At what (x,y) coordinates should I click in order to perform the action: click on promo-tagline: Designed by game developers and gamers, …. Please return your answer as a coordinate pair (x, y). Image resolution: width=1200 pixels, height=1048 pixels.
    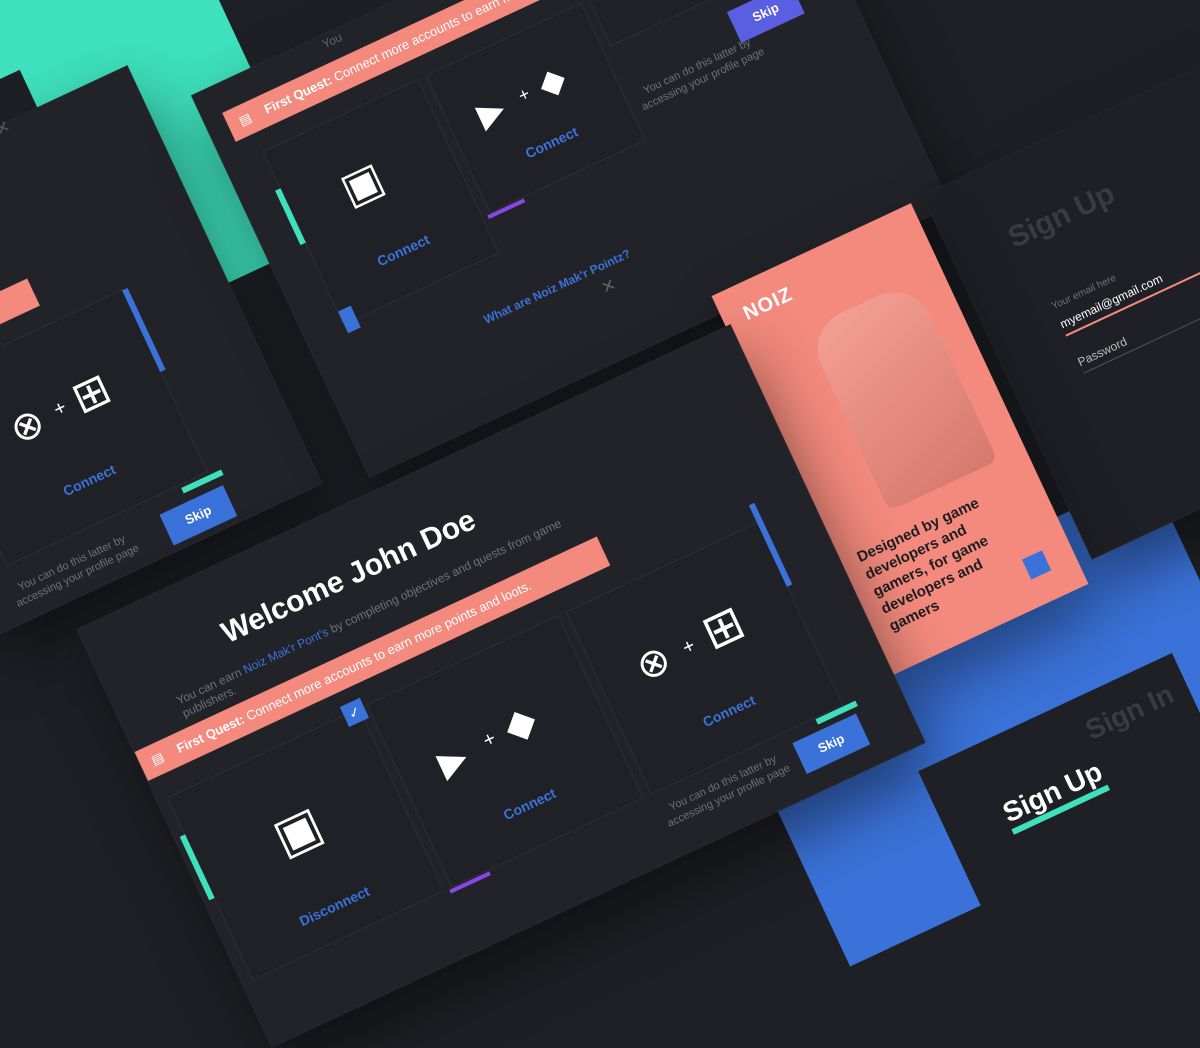
    Looking at the image, I should click on (942, 560).